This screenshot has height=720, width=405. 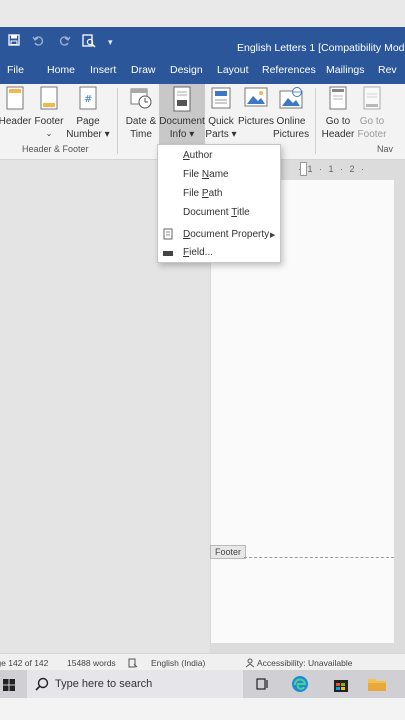 I want to click on page-number-label-2: Number ▾, so click(x=88, y=134).